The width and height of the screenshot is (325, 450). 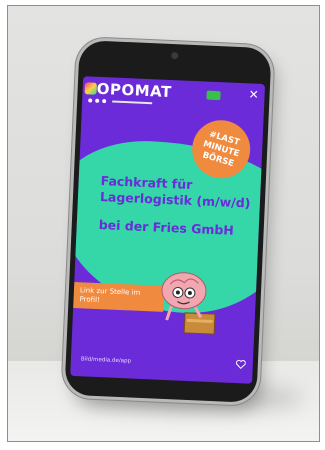 I want to click on top-bar: OPOMAT ✕, so click(x=174, y=100).